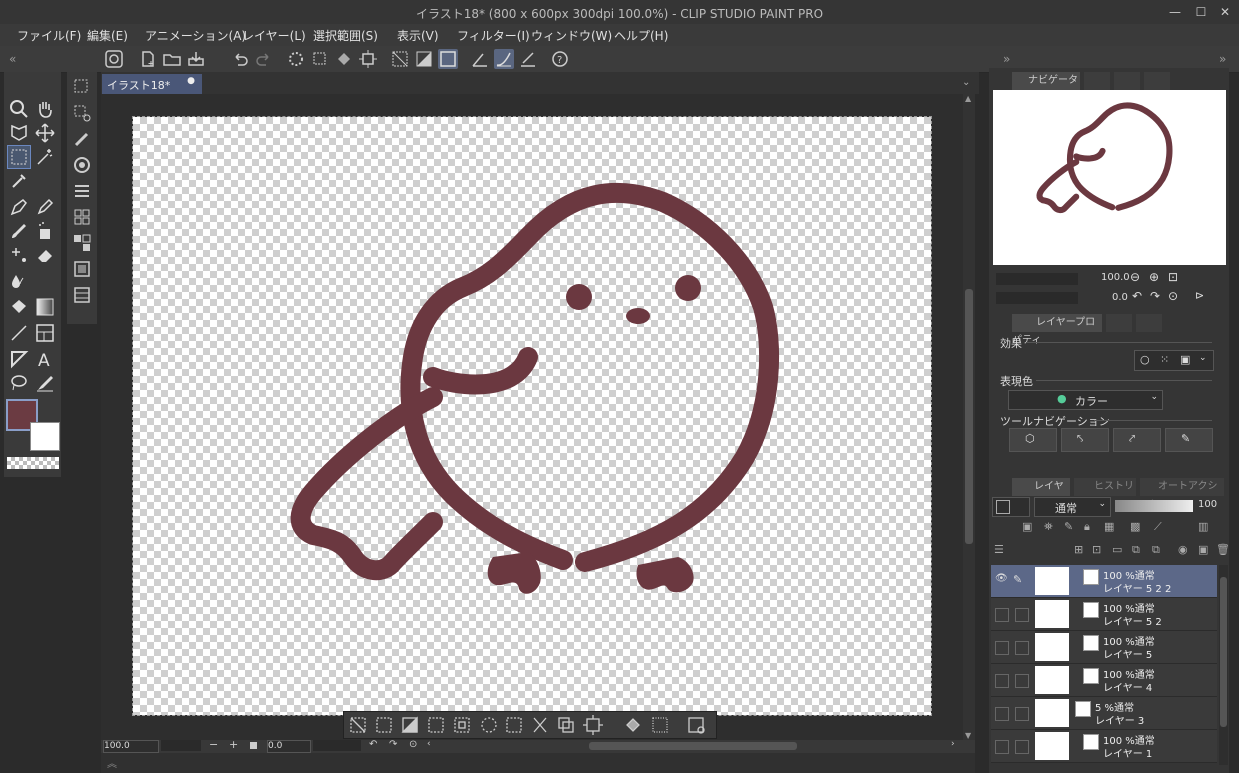 Image resolution: width=1239 pixels, height=773 pixels. I want to click on menu-animation: アニメーション(A), so click(195, 35).